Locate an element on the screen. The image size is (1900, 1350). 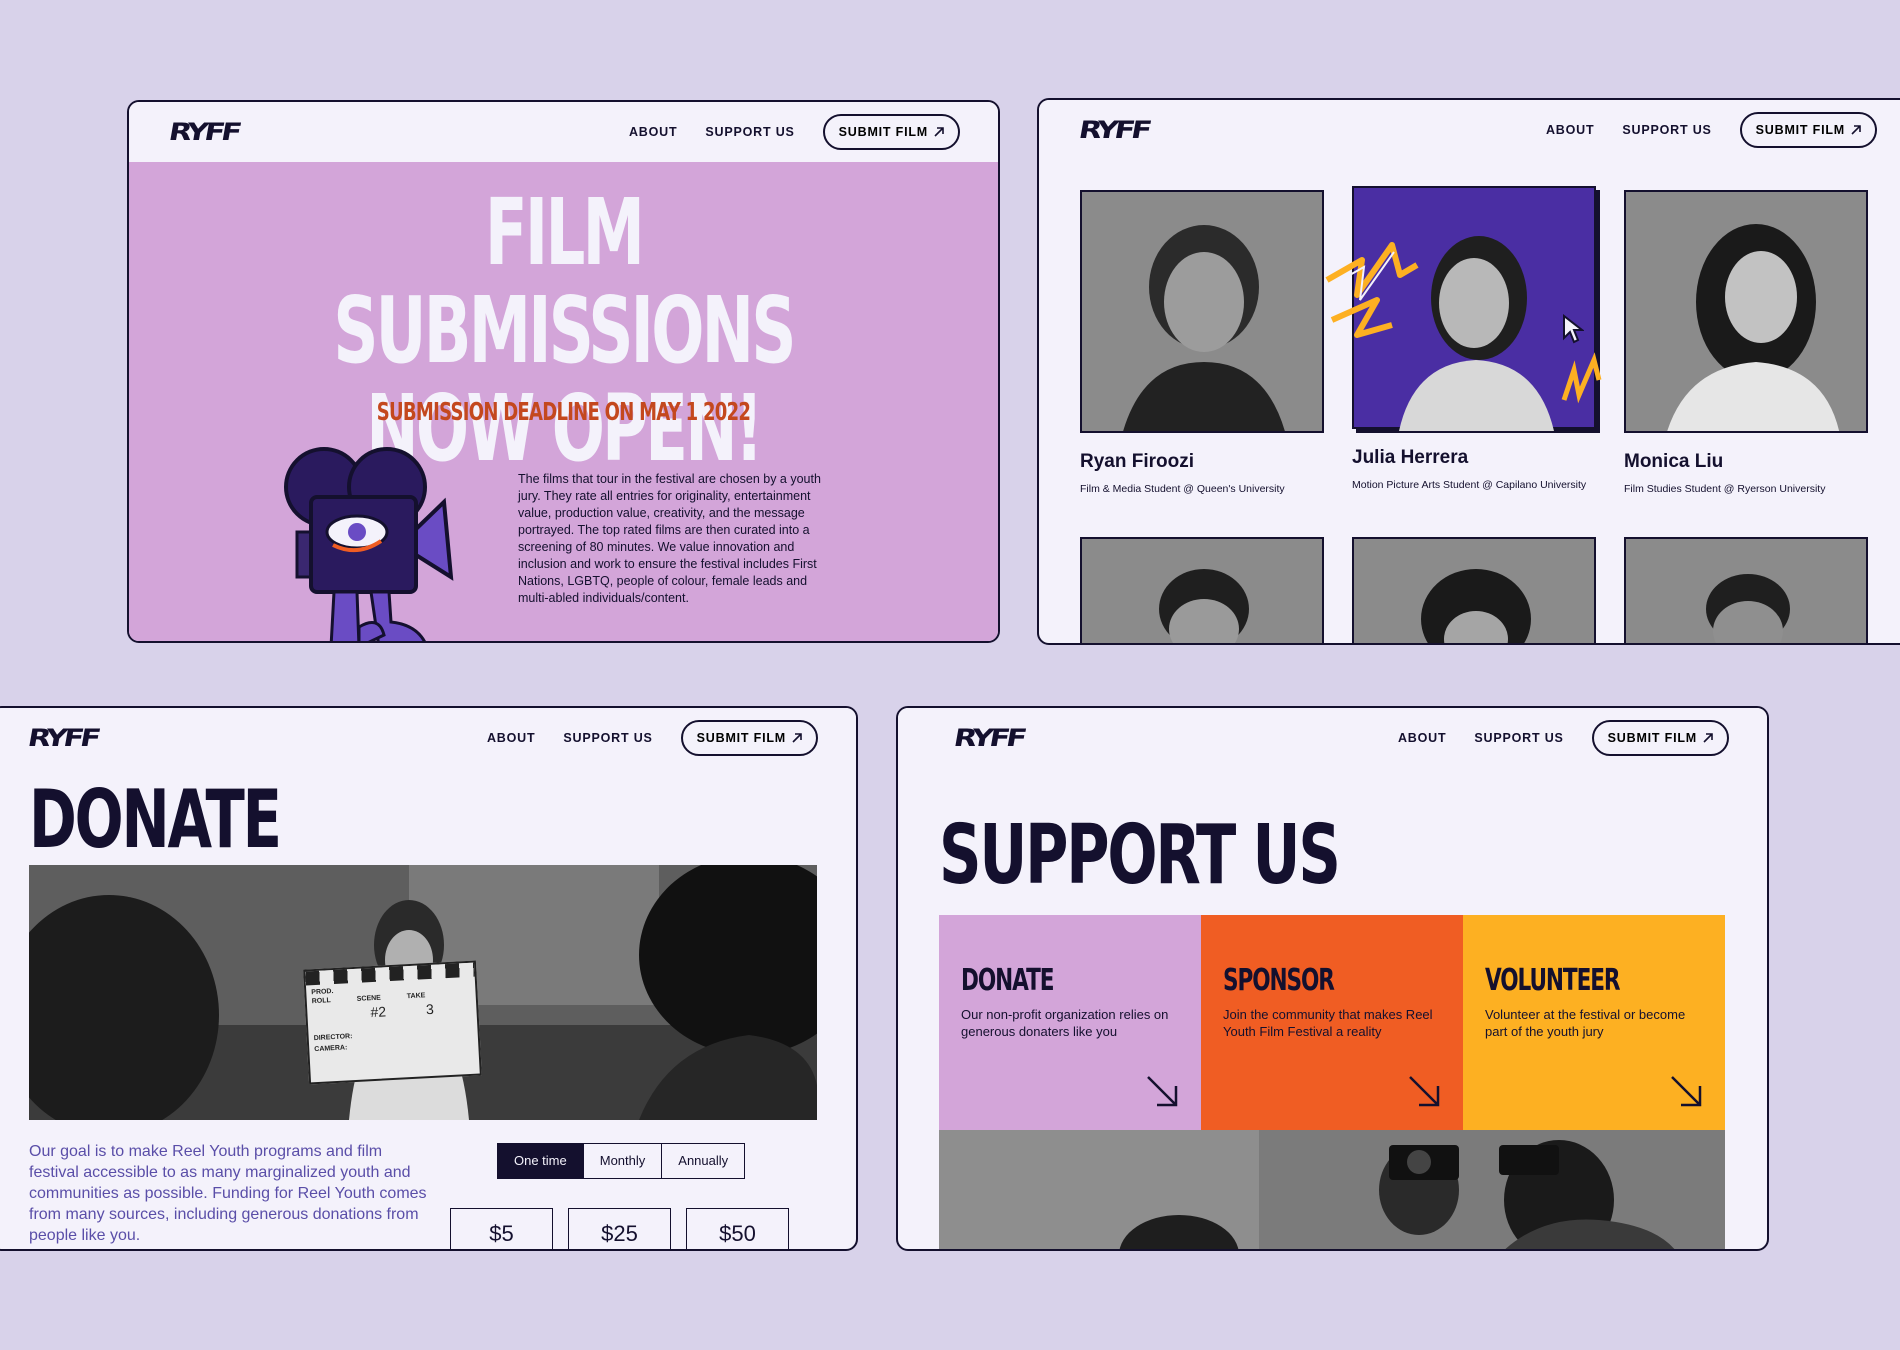
clapper-take-label: TAKE is located at coordinates (416, 996).